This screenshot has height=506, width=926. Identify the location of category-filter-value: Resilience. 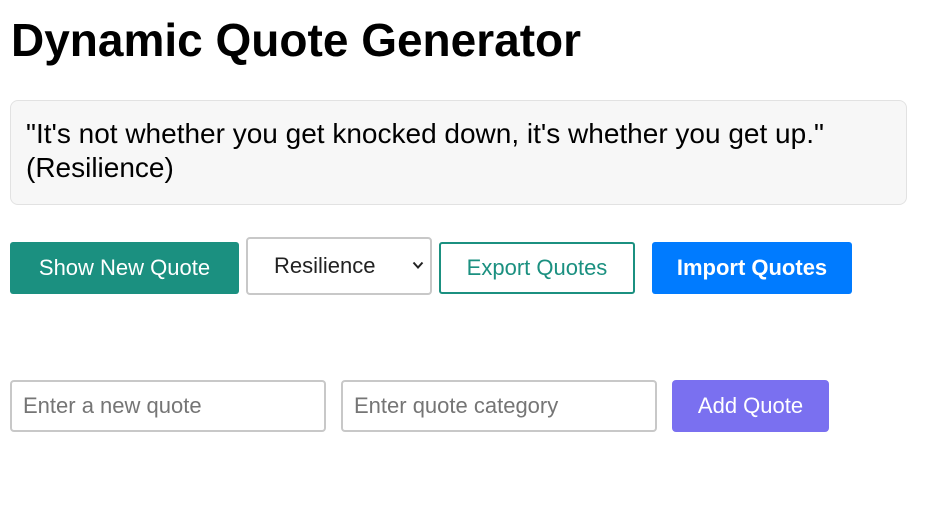
(325, 265).